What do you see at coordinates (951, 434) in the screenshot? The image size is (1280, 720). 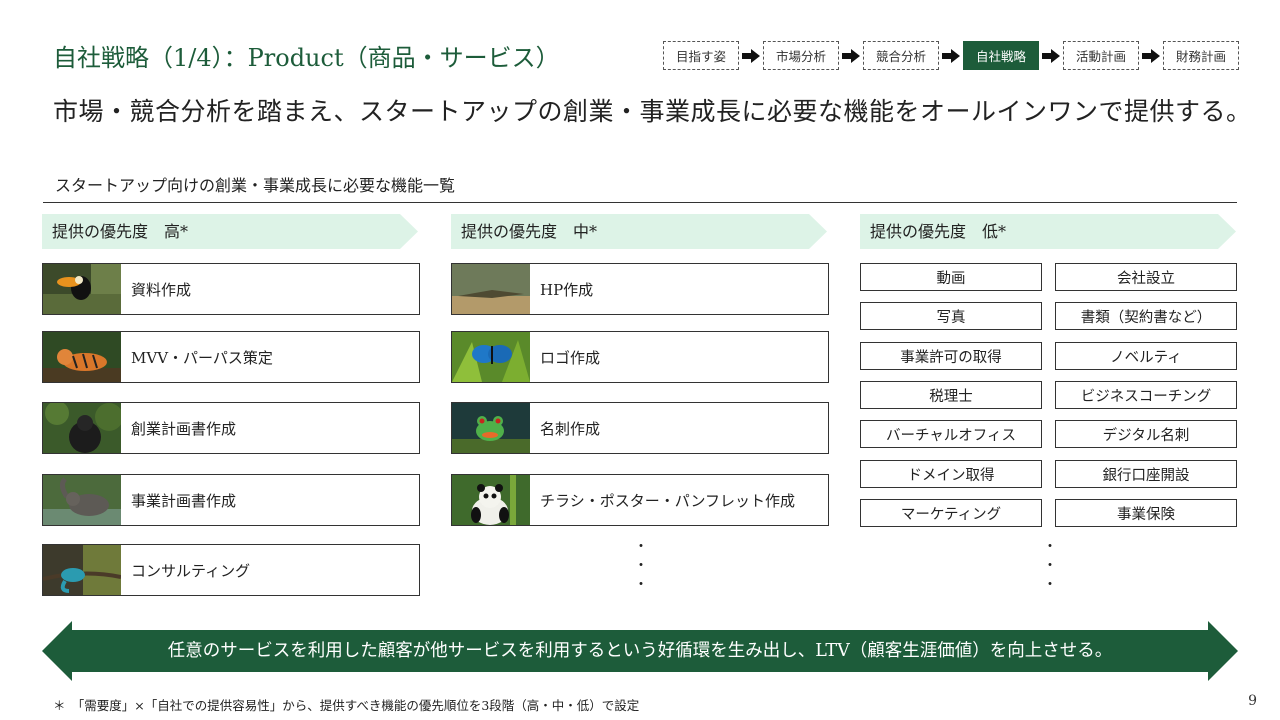 I see `service-tag: バーチャルオフィス` at bounding box center [951, 434].